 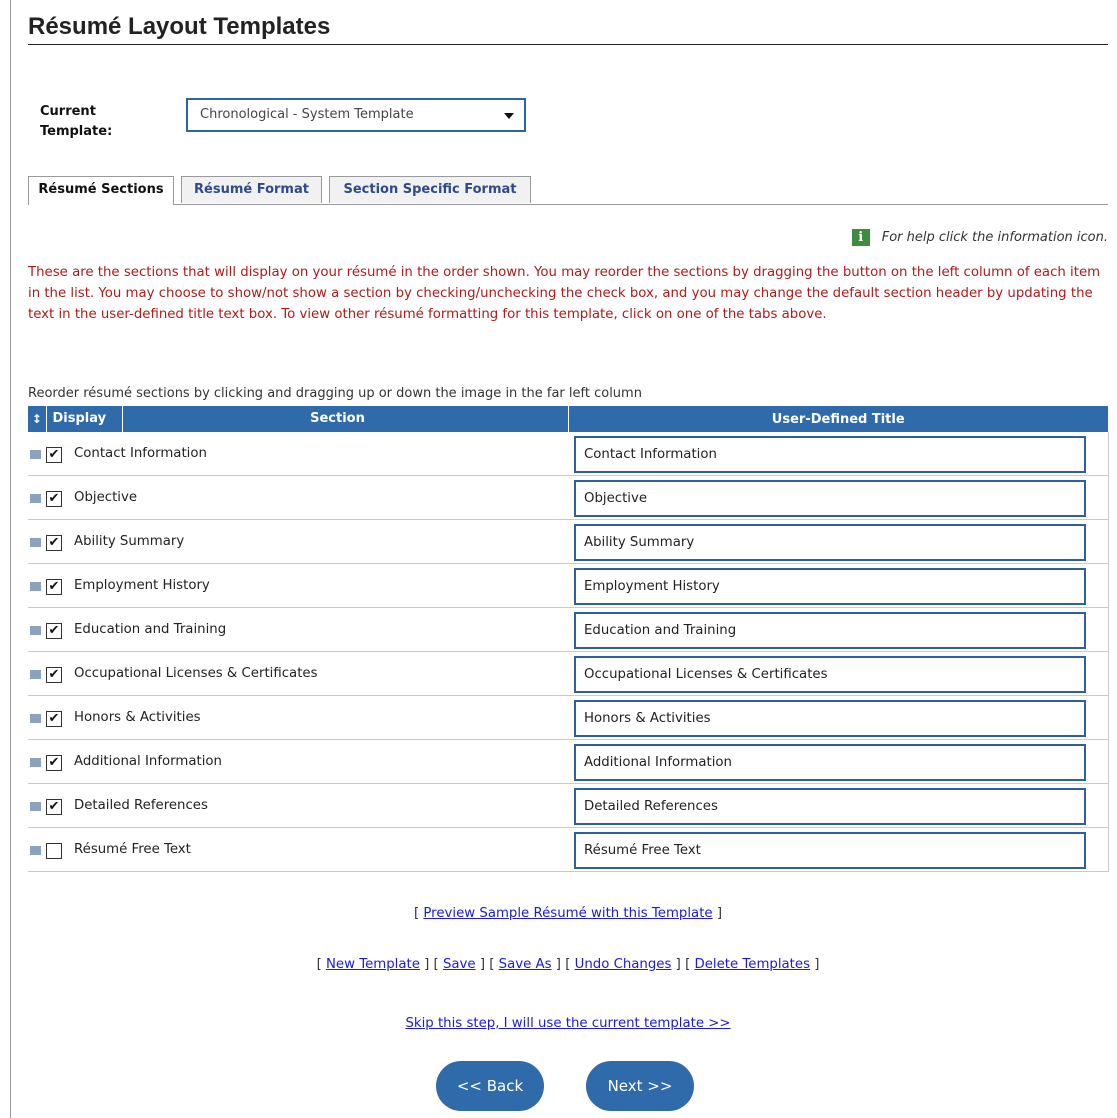 I want to click on reorder-column-header: ↕, so click(x=37, y=419).